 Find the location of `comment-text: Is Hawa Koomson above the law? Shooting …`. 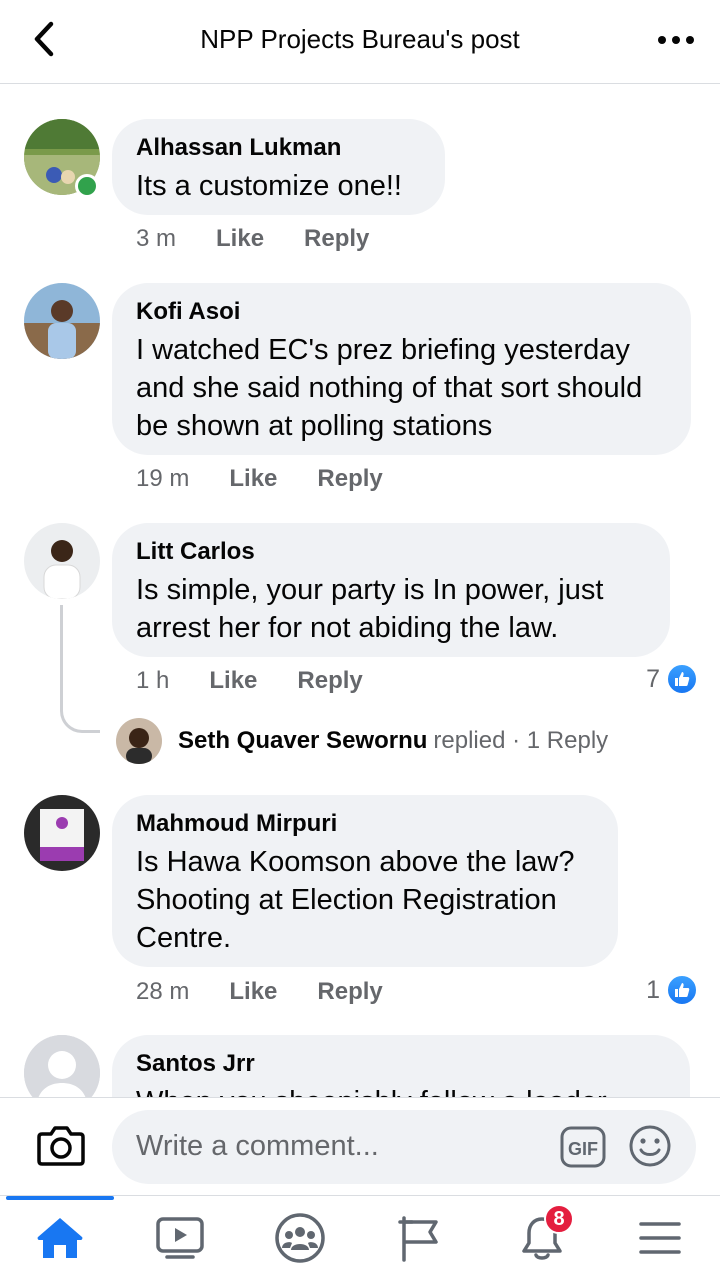

comment-text: Is Hawa Koomson above the law? Shooting … is located at coordinates (355, 900).